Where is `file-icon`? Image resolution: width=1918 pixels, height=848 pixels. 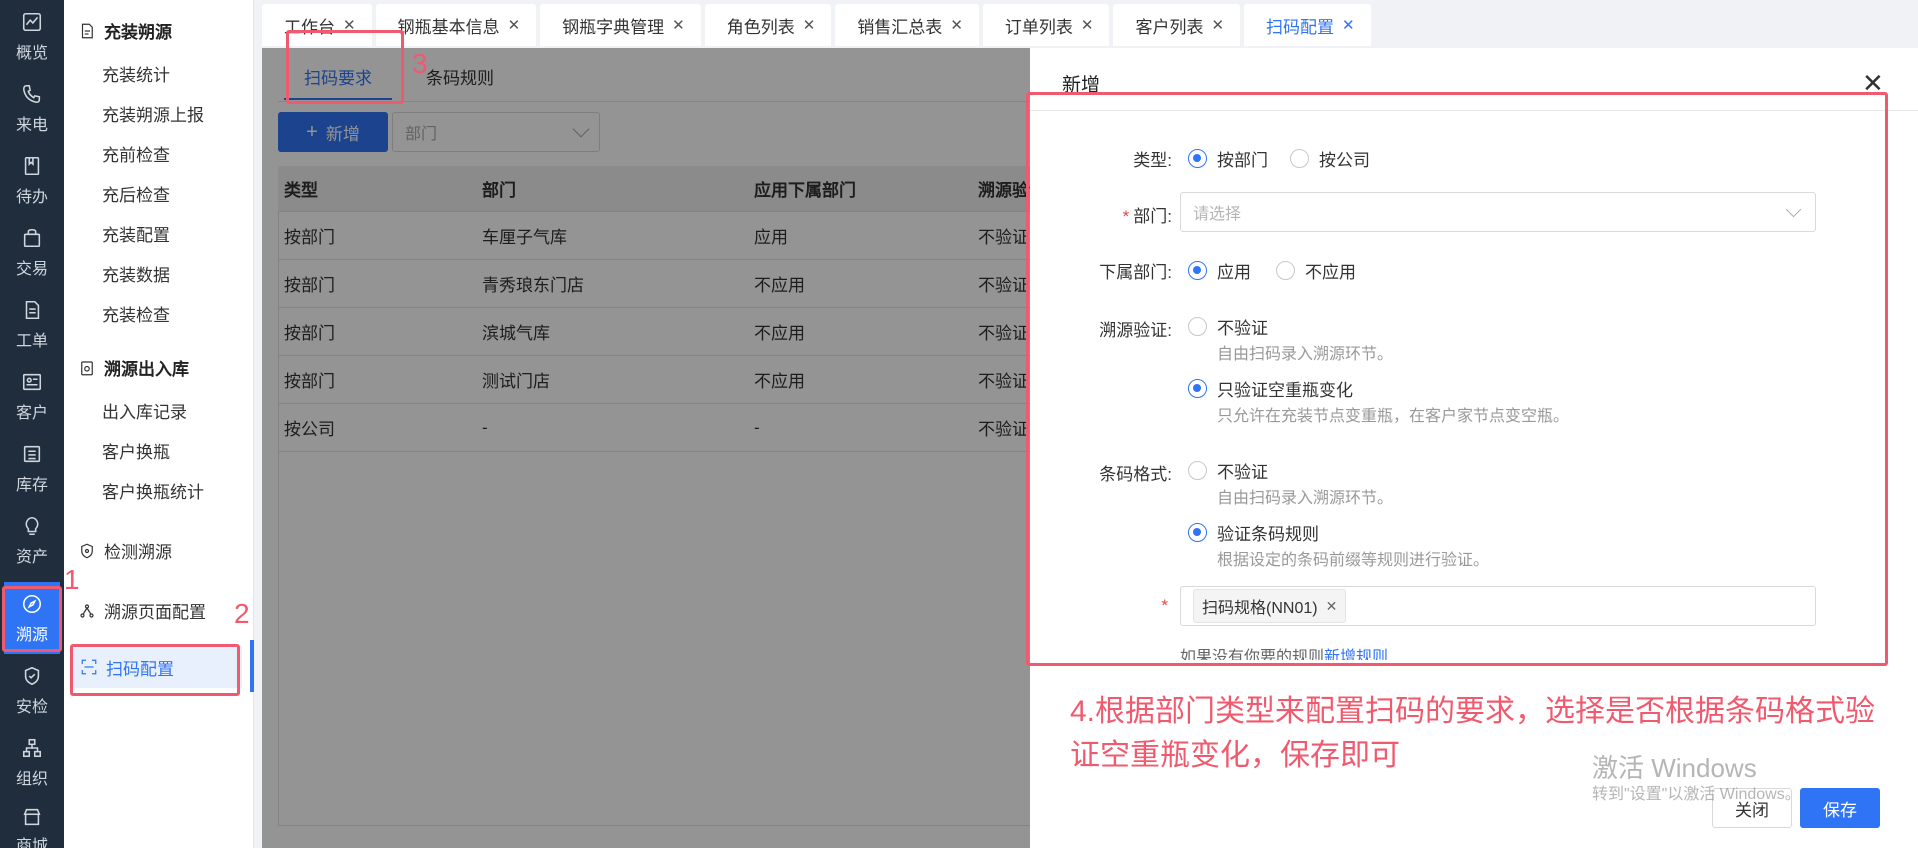 file-icon is located at coordinates (87, 30).